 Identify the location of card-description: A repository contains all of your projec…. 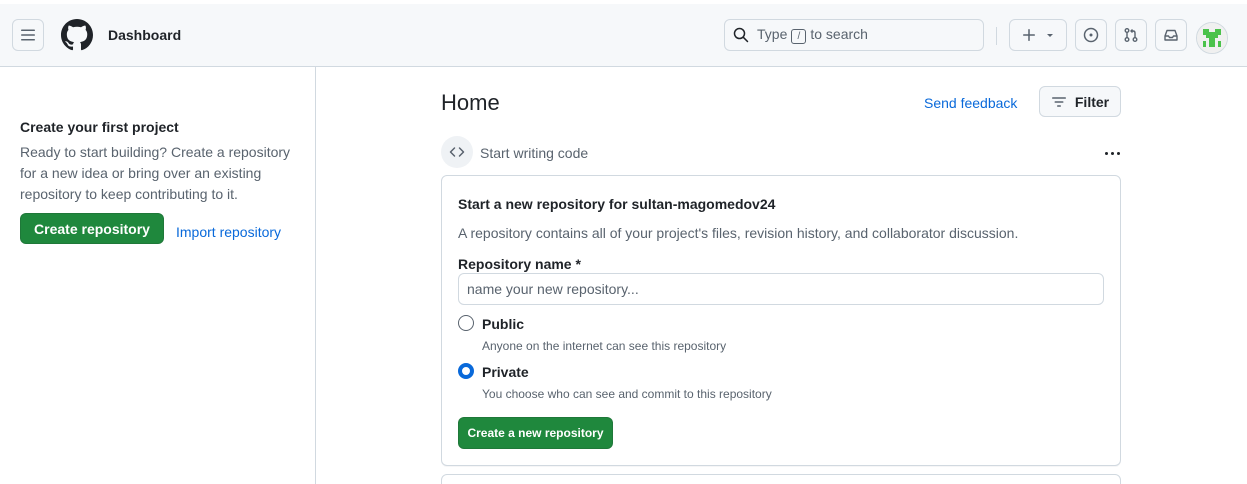
(738, 233).